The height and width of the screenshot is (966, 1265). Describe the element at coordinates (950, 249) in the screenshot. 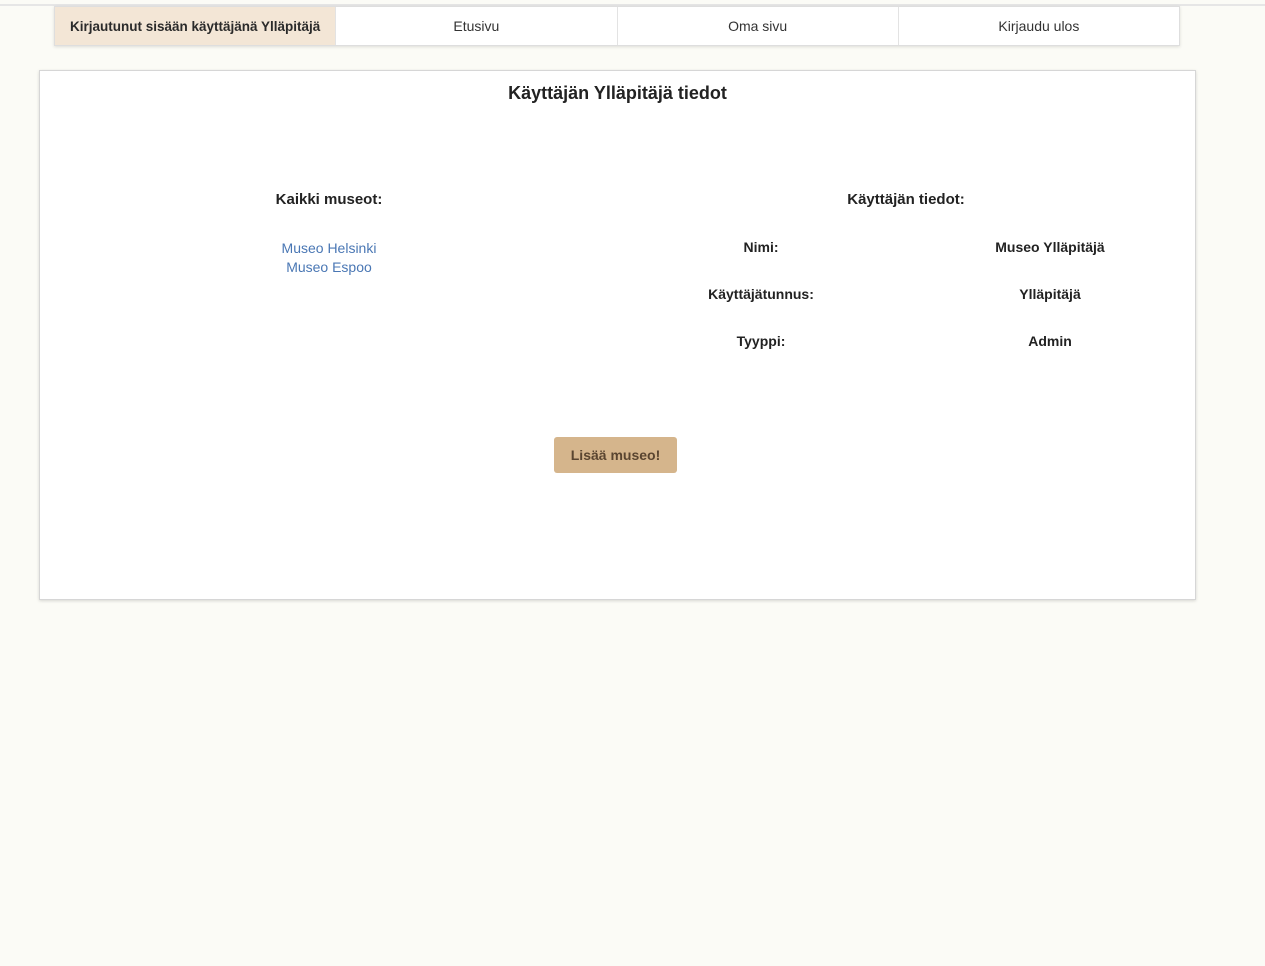

I see `user-info-row-name: Nimi: Museo Ylläpitäjä` at that location.